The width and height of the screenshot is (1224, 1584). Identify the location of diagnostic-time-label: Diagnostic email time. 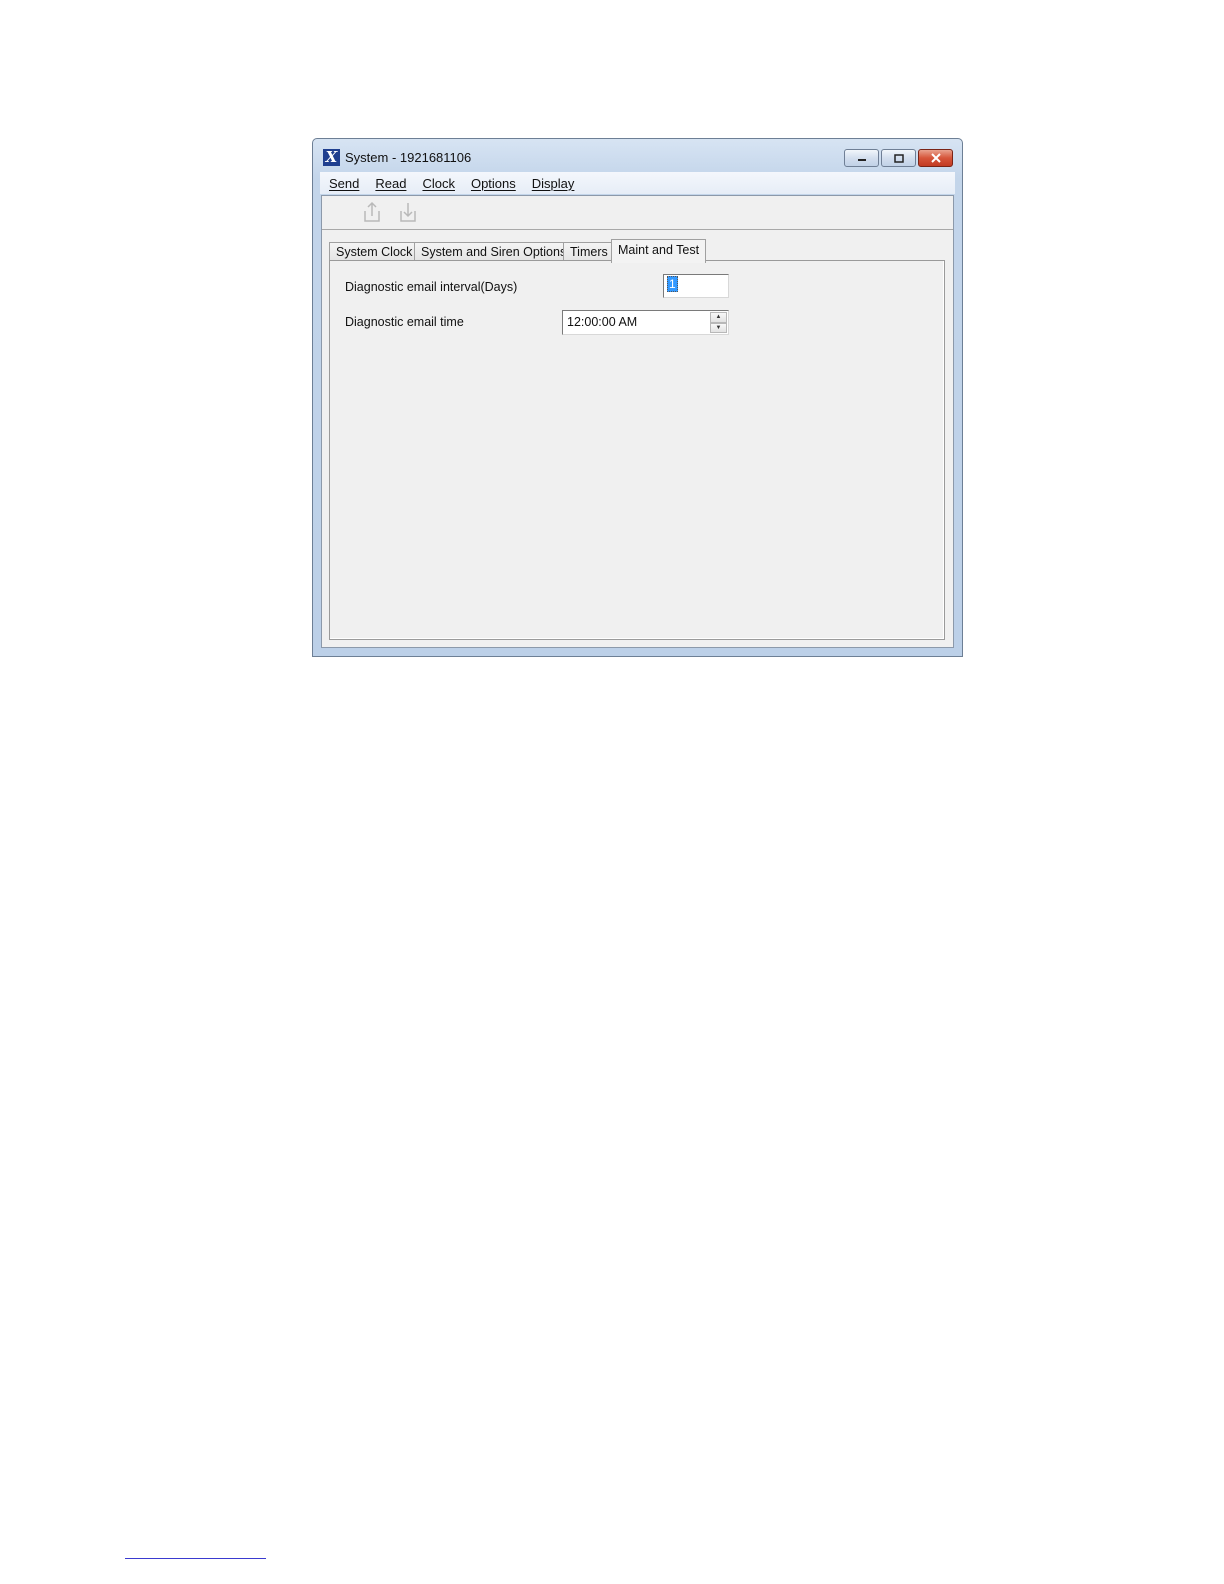
(404, 322).